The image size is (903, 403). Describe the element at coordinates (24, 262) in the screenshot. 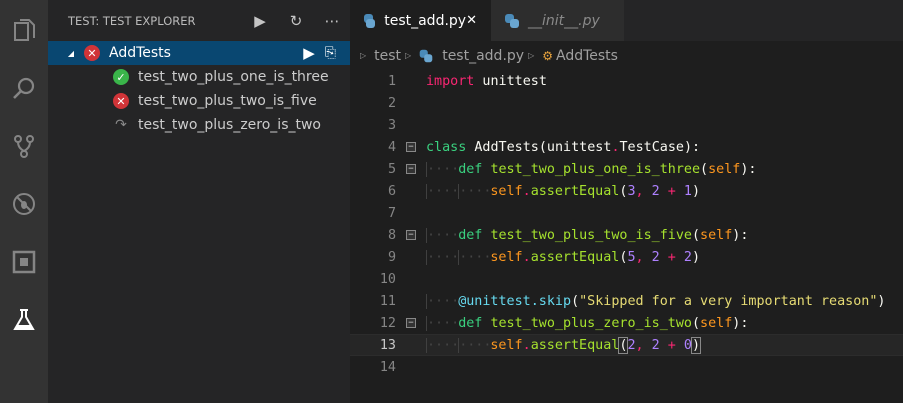

I see `extensions-icon` at that location.